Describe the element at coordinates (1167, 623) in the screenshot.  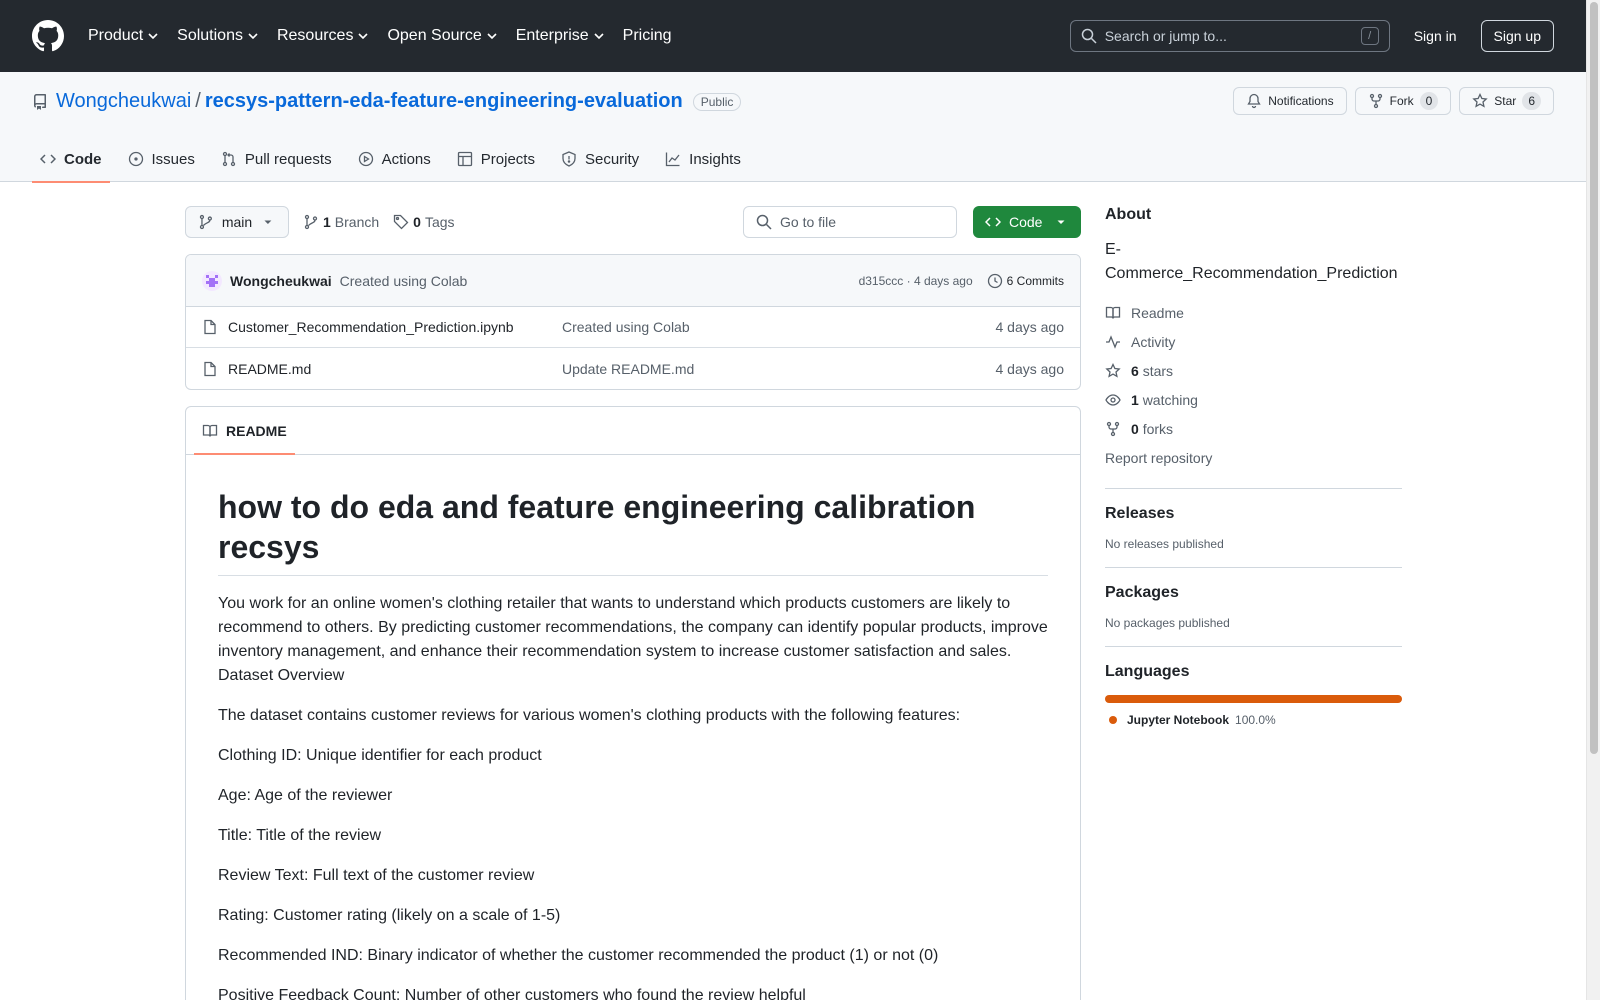
I see `packages-empty-text: No packages published` at that location.